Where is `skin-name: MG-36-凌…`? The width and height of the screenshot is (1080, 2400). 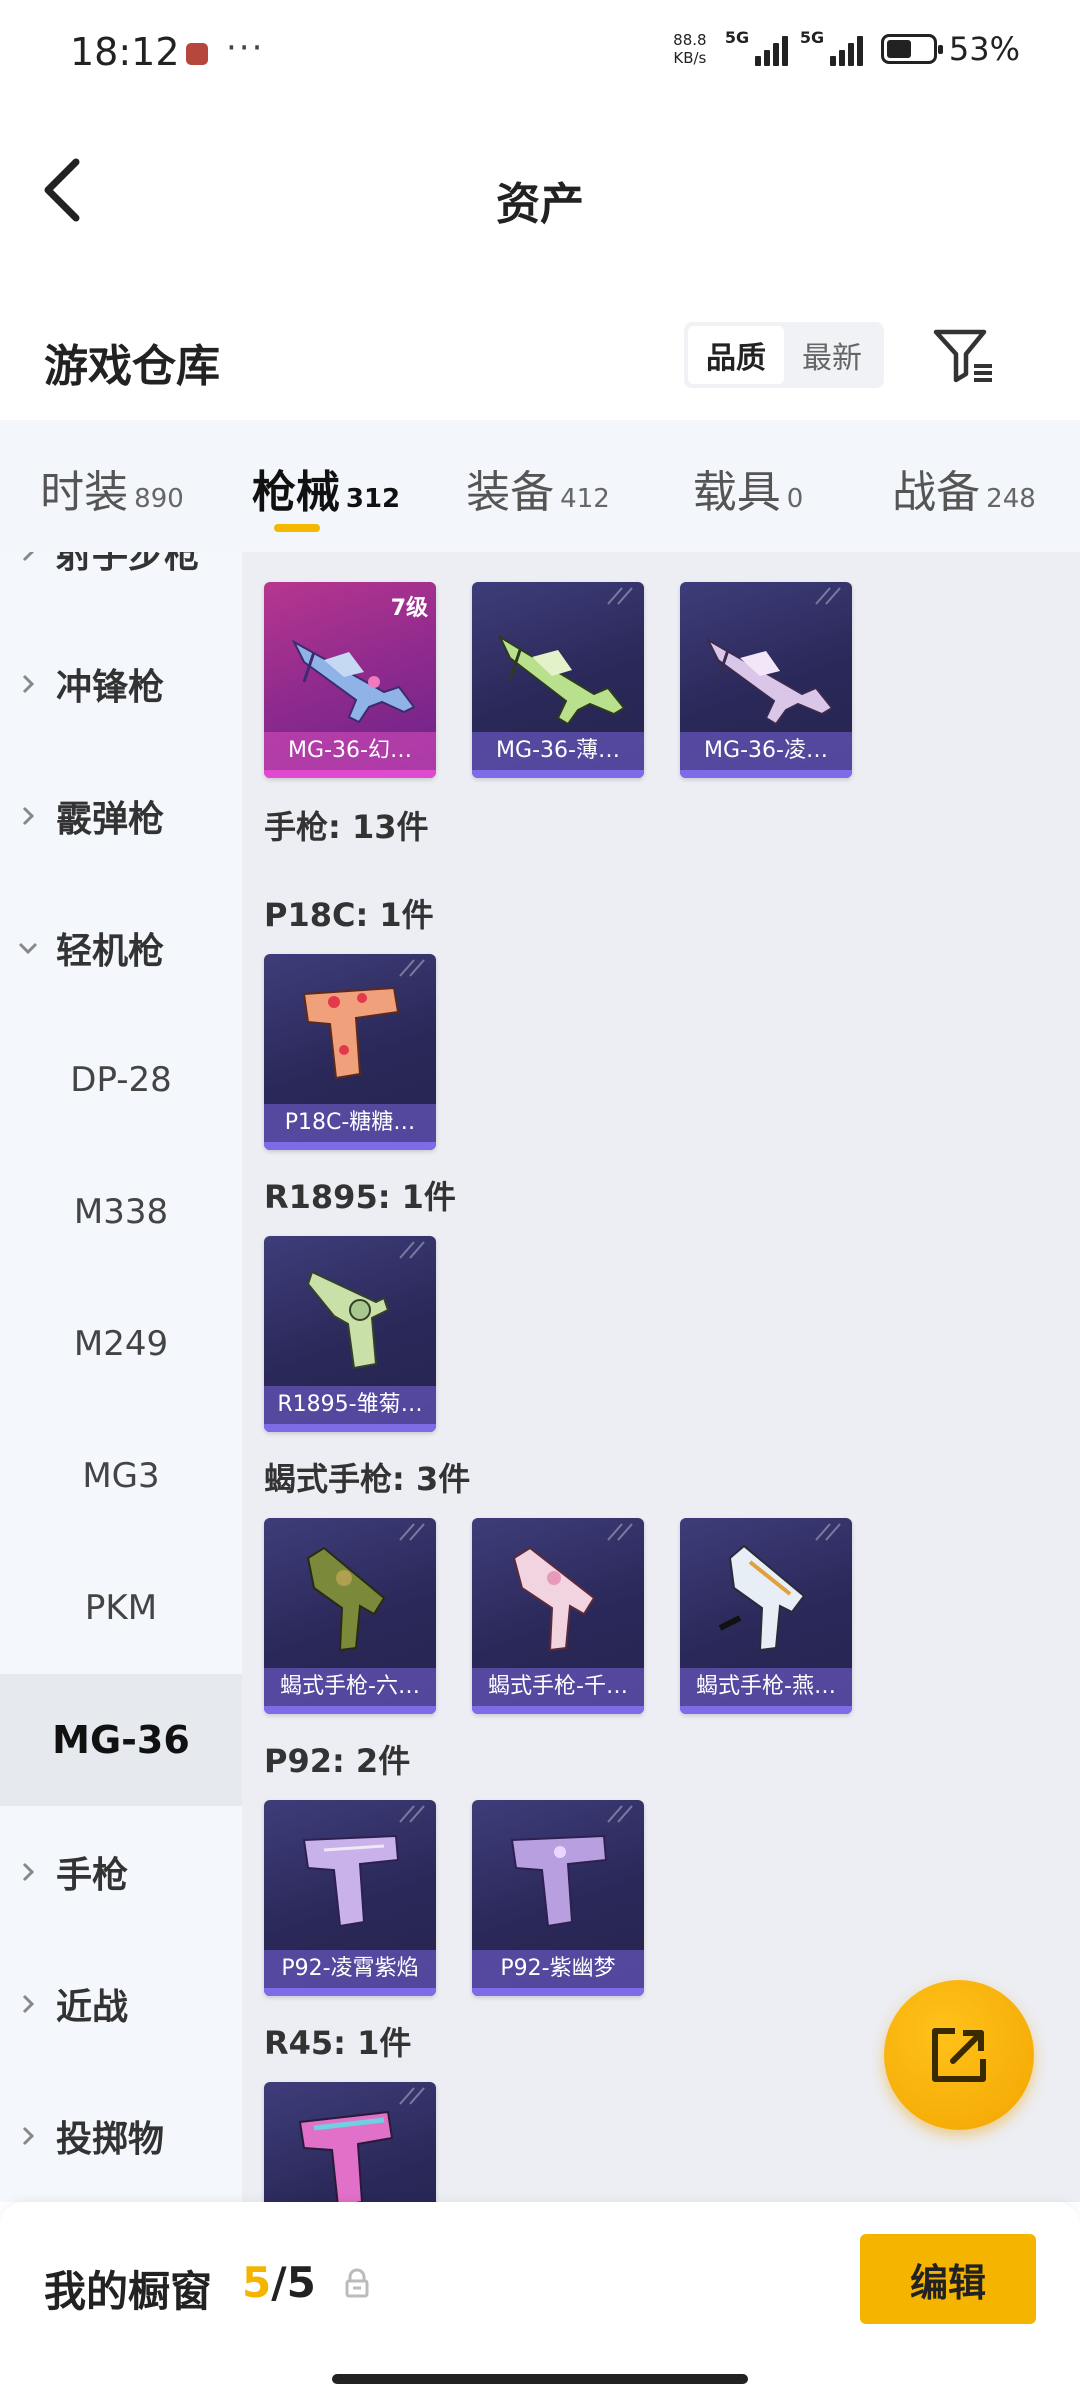
skin-name: MG-36-凌… is located at coordinates (766, 751).